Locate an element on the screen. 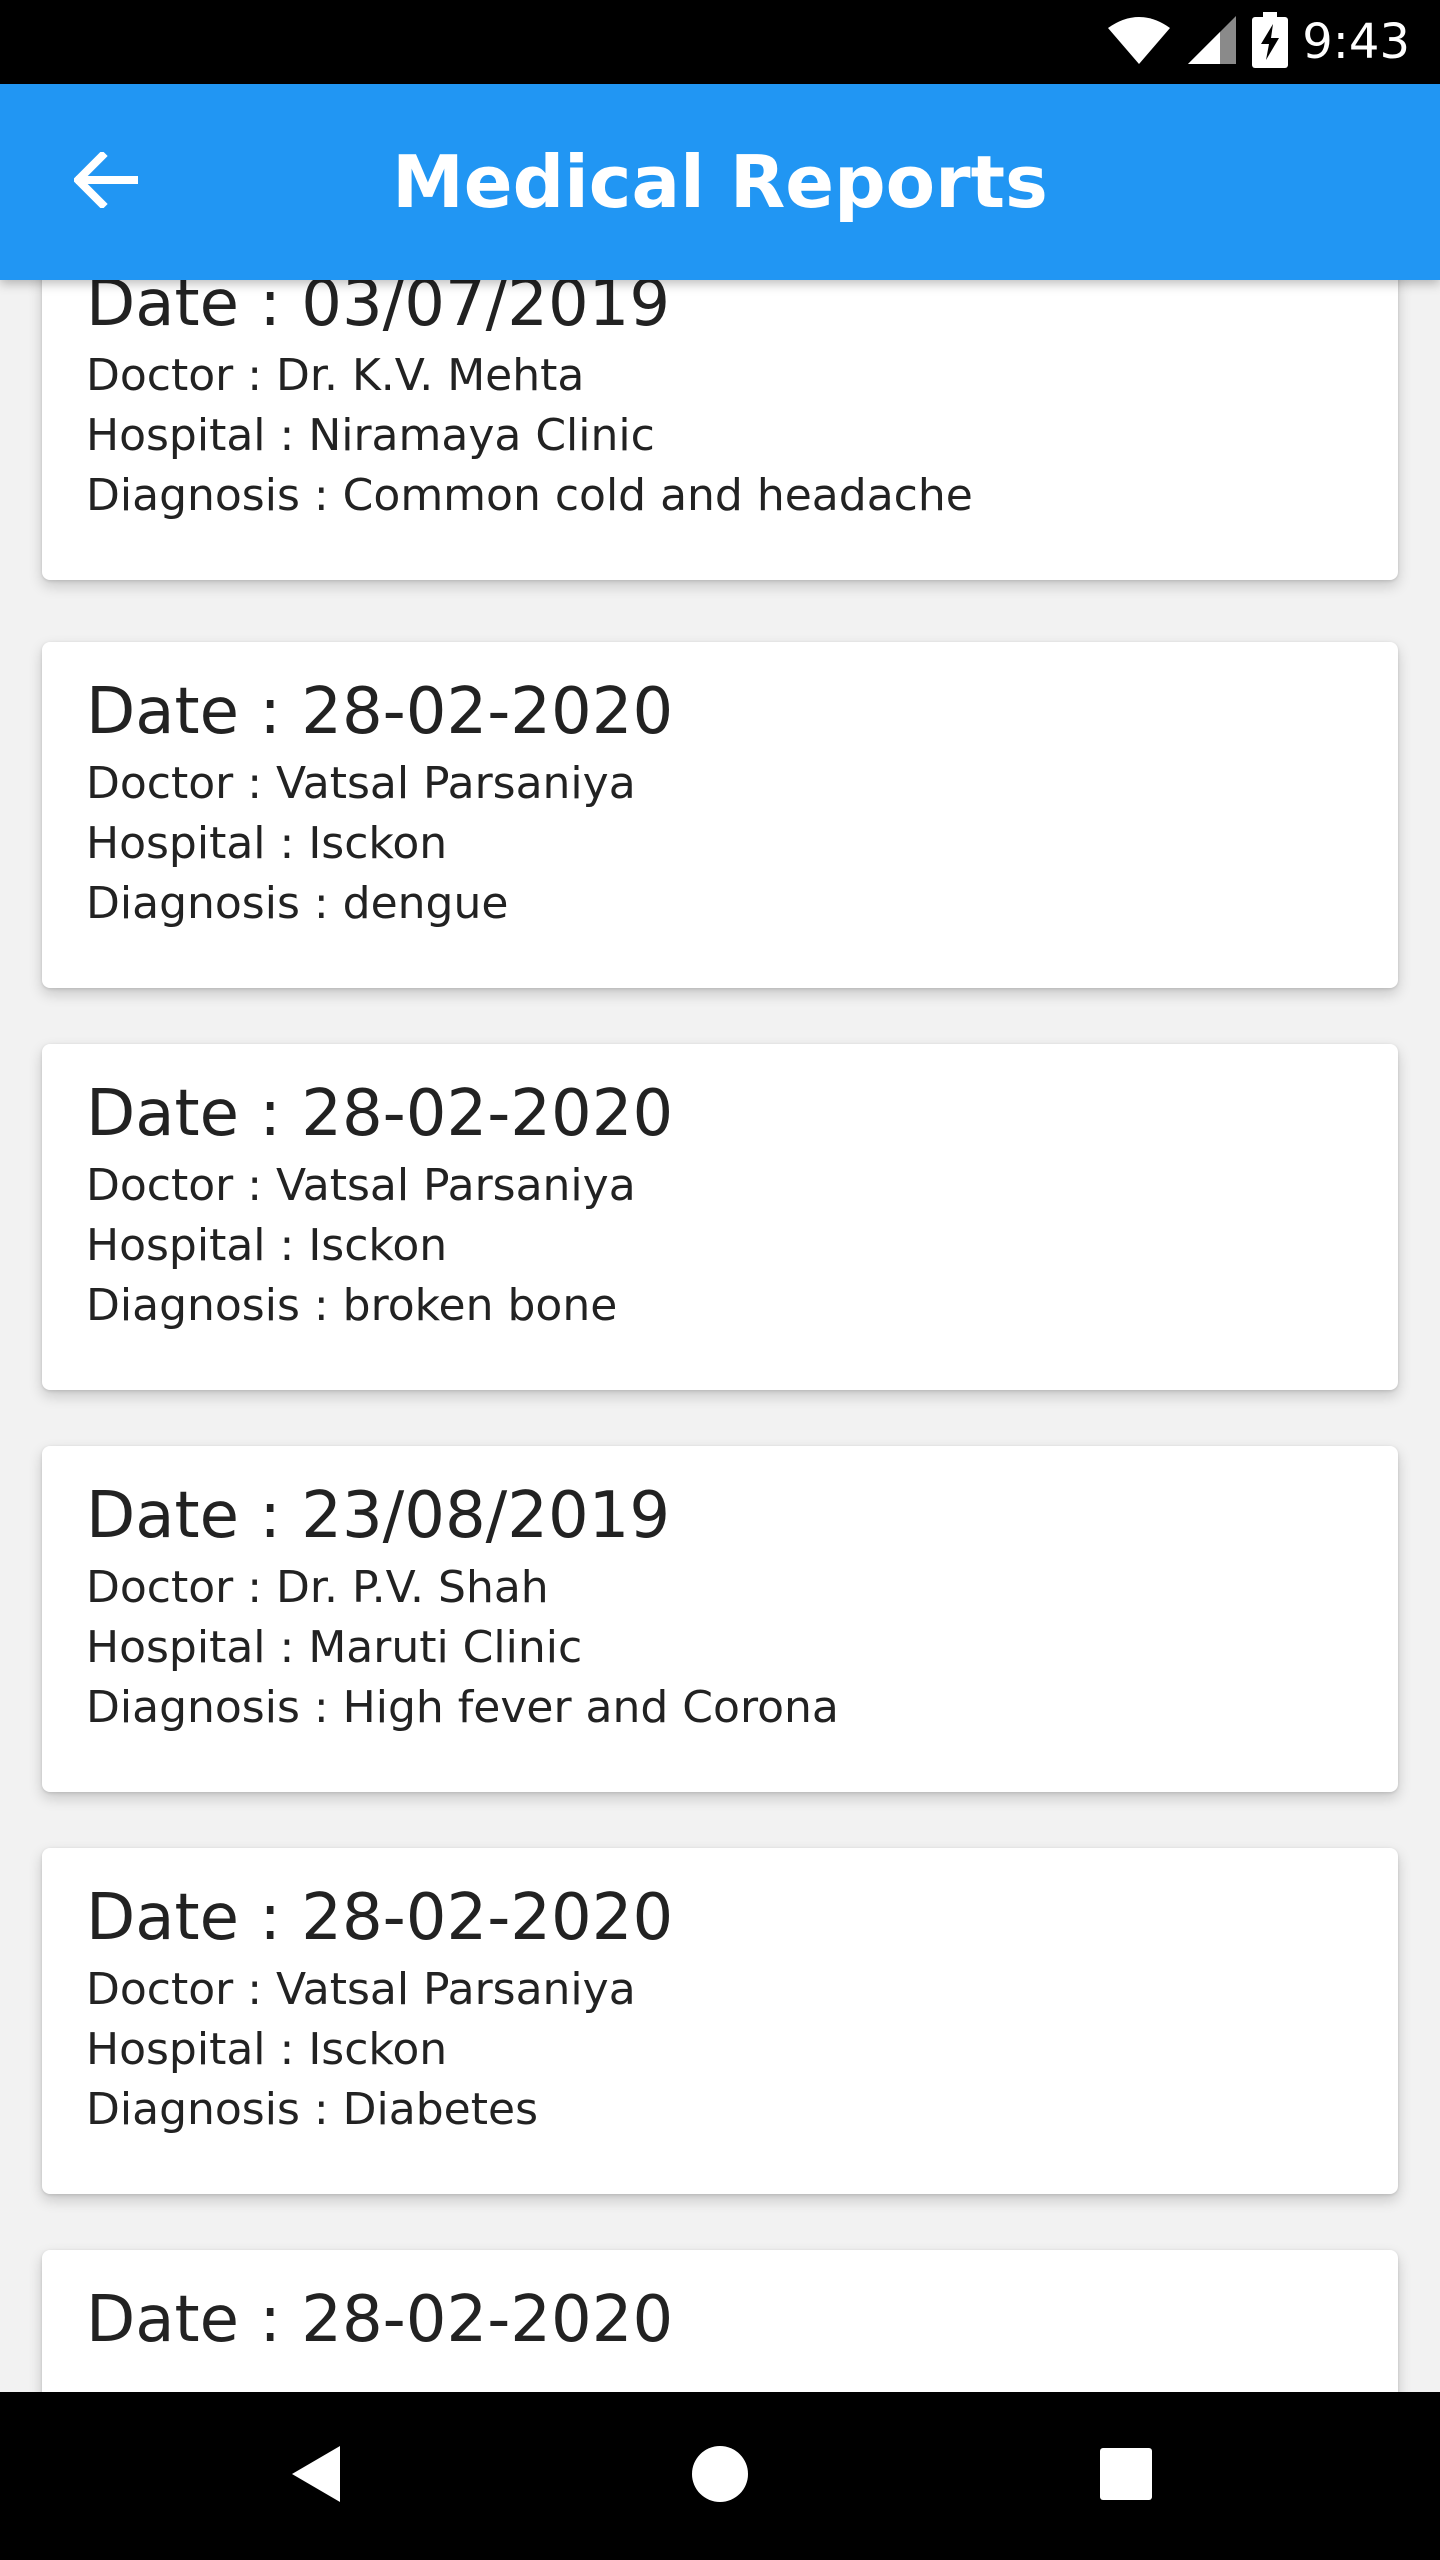 The image size is (1440, 2560). status-icons: 9:43 is located at coordinates (1258, 42).